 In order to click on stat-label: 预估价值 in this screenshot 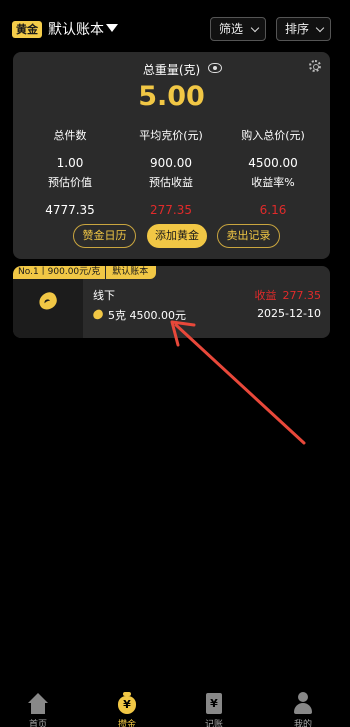, I will do `click(70, 182)`.